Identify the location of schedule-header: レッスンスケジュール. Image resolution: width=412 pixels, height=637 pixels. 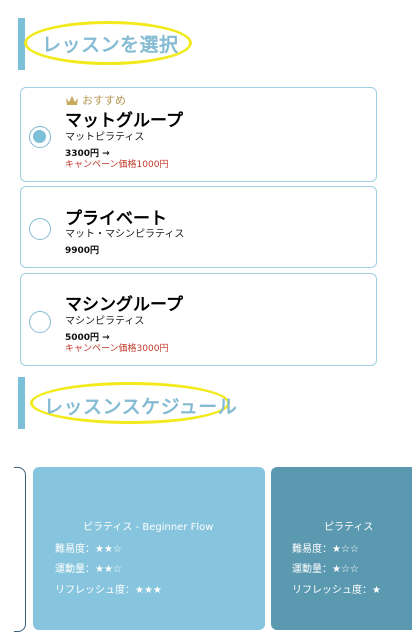
(206, 403).